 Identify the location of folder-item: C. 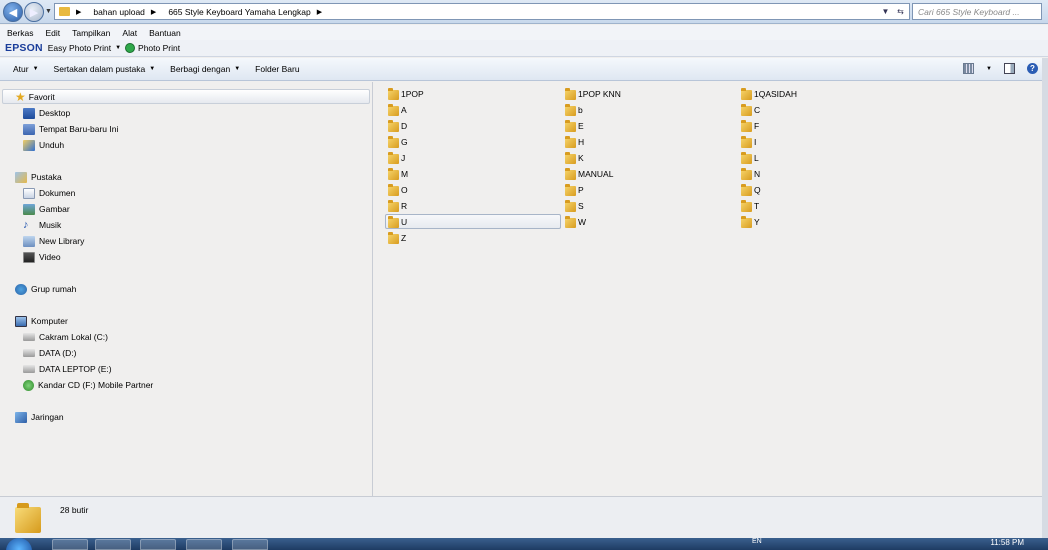
(750, 109).